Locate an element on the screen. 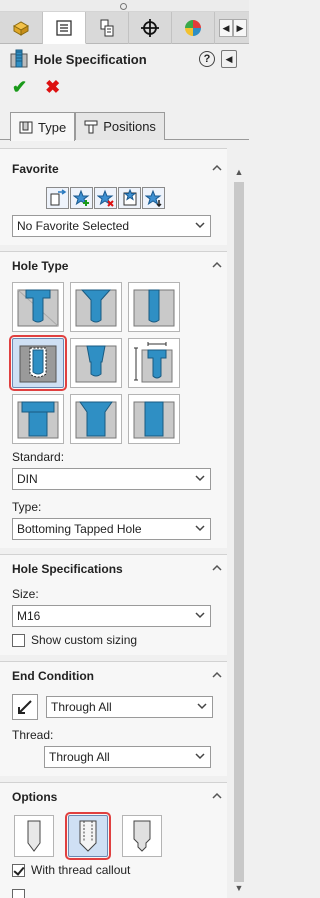 Image resolution: width=320 pixels, height=898 pixels. type-select: Bottoming Tapped Hole is located at coordinates (111, 529).